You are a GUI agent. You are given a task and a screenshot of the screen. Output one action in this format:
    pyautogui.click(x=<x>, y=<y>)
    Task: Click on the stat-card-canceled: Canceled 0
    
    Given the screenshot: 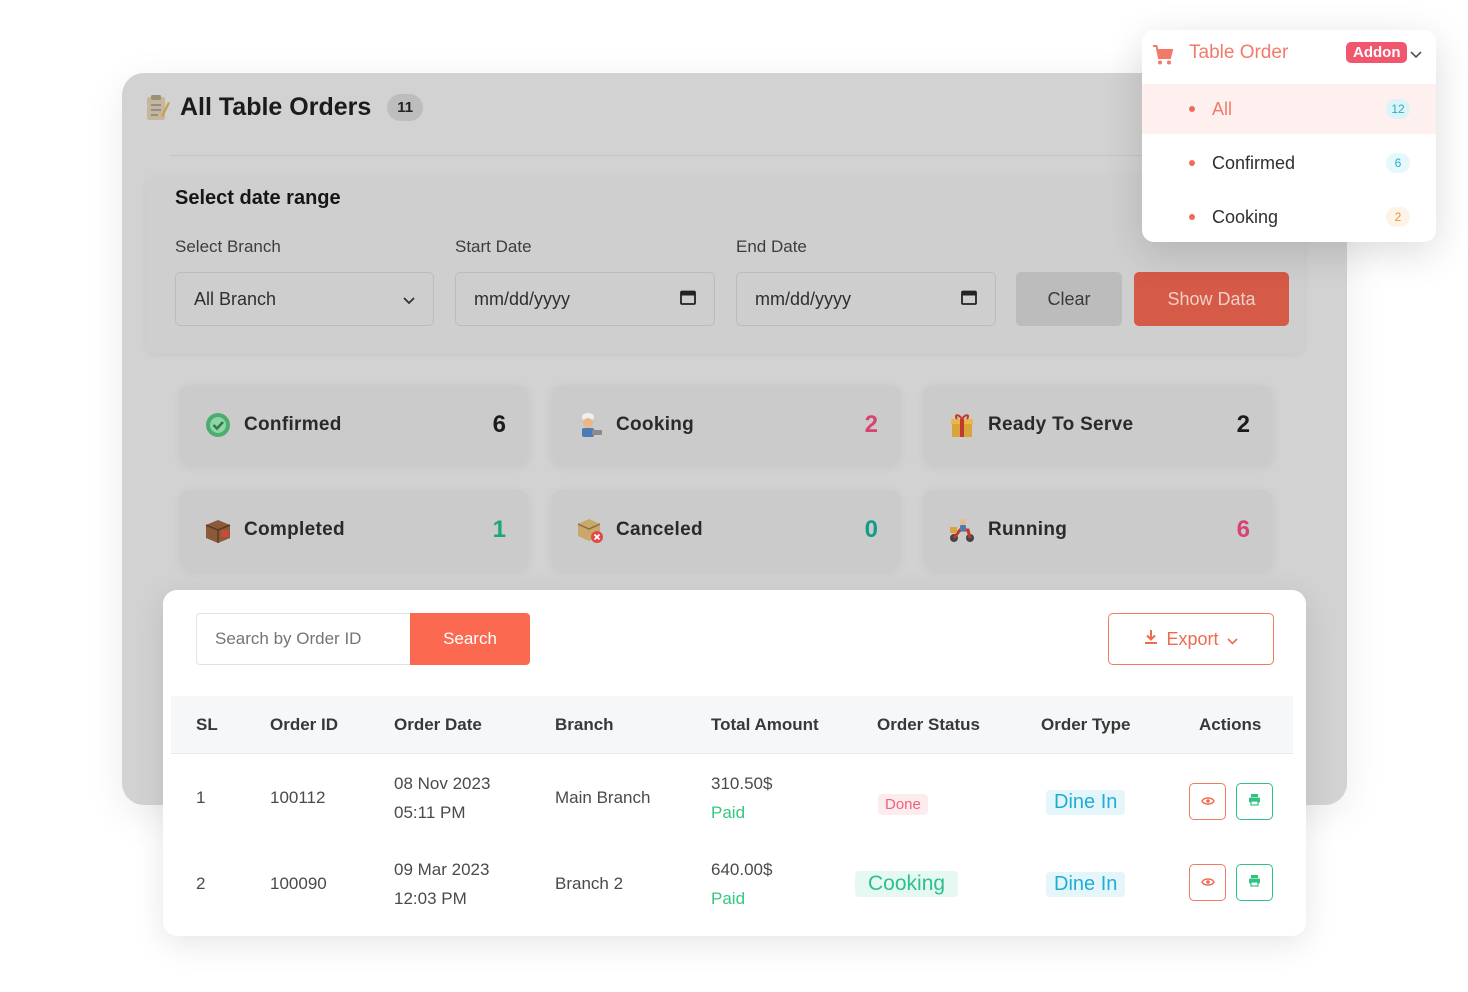 What is the action you would take?
    pyautogui.click(x=726, y=530)
    